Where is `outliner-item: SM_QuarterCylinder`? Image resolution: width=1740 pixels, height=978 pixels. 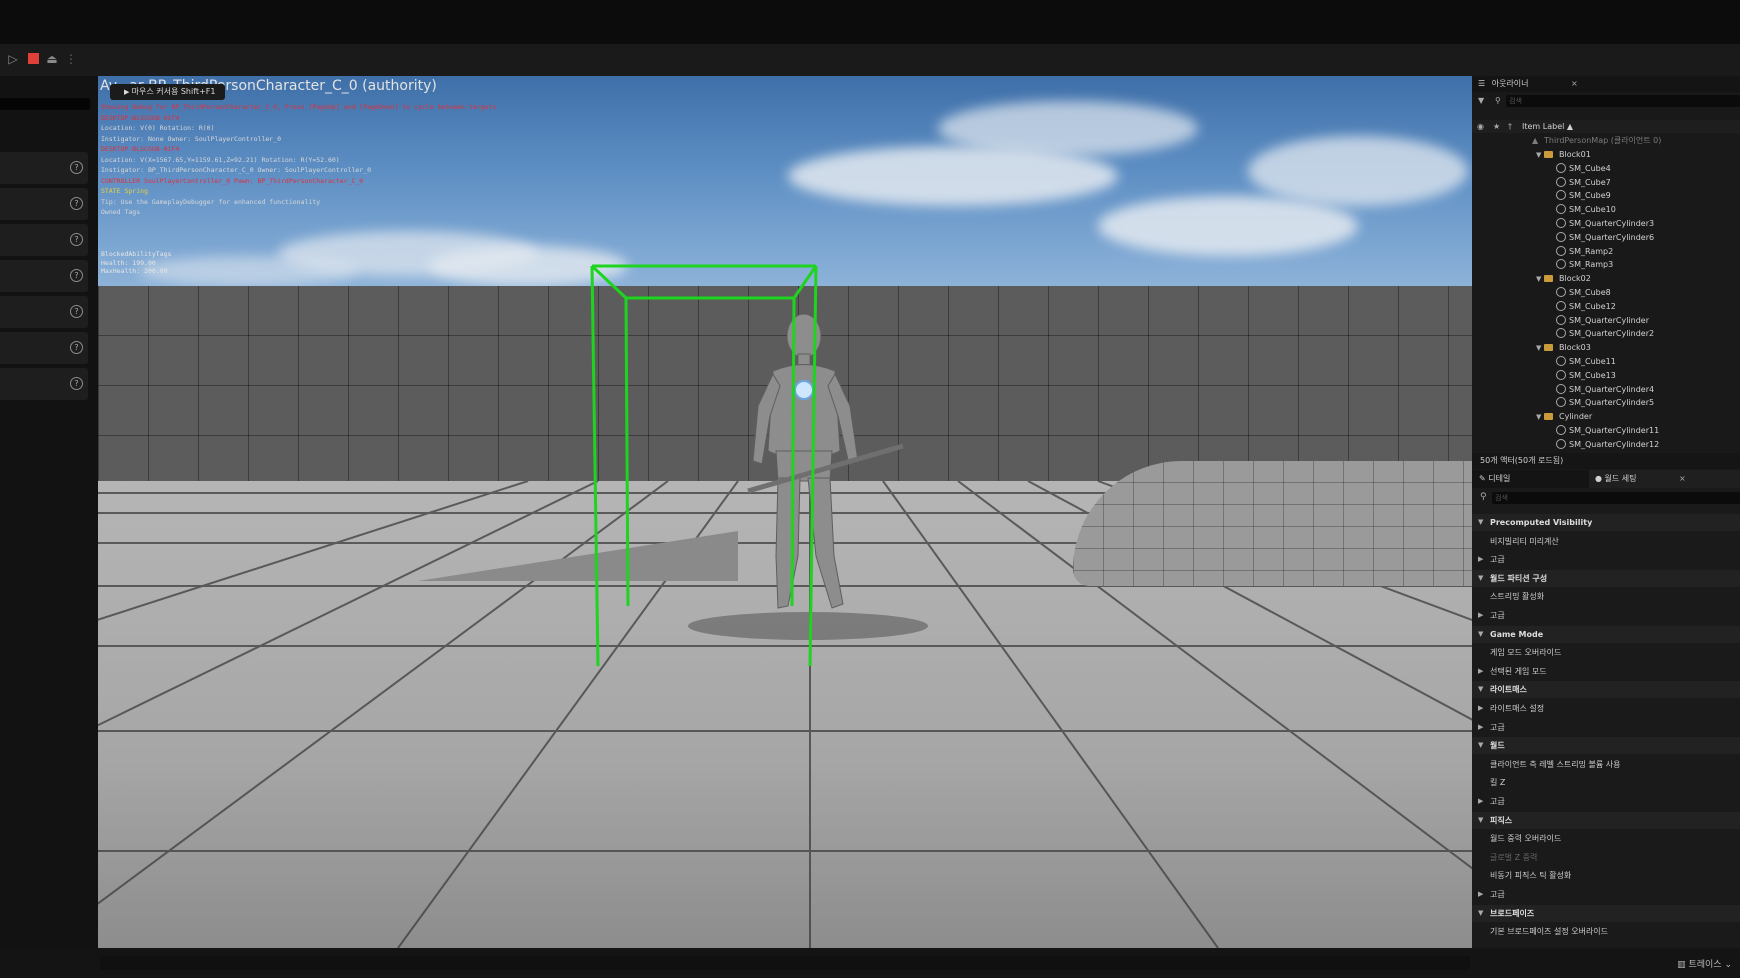
outliner-item: SM_QuarterCylinder is located at coordinates (1606, 320).